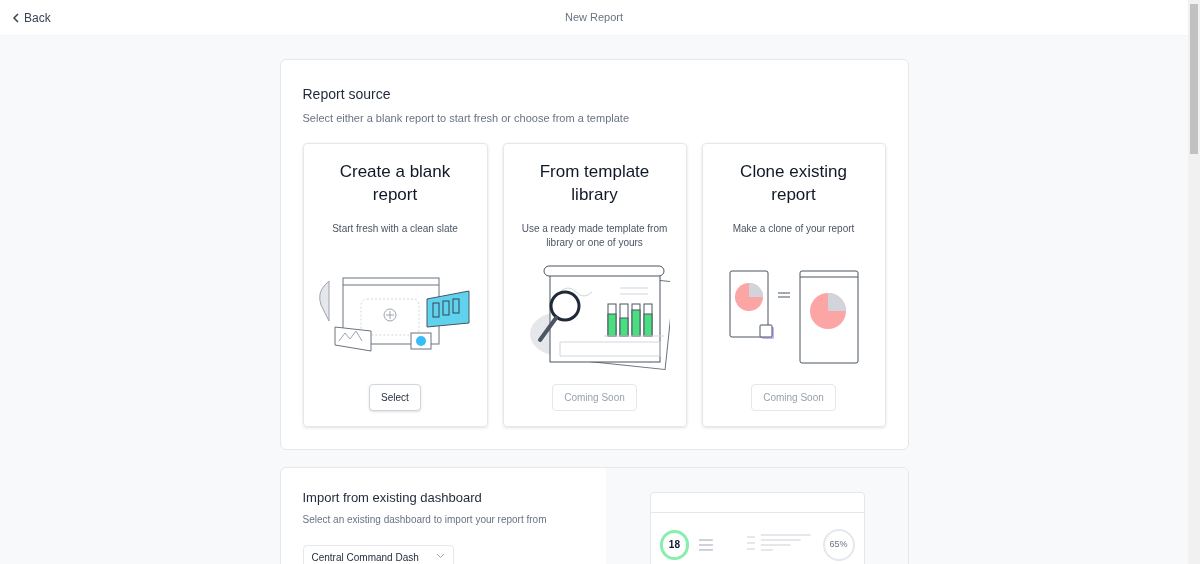  What do you see at coordinates (594, 235) in the screenshot?
I see `option-description: Use a ready made template from library or one of yours` at bounding box center [594, 235].